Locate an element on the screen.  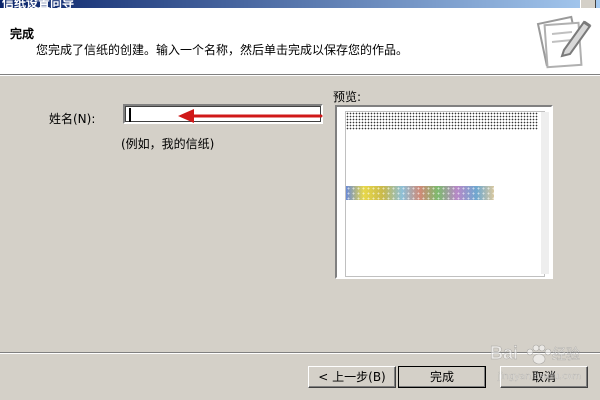
preview-pattern-border is located at coordinates (442, 121).